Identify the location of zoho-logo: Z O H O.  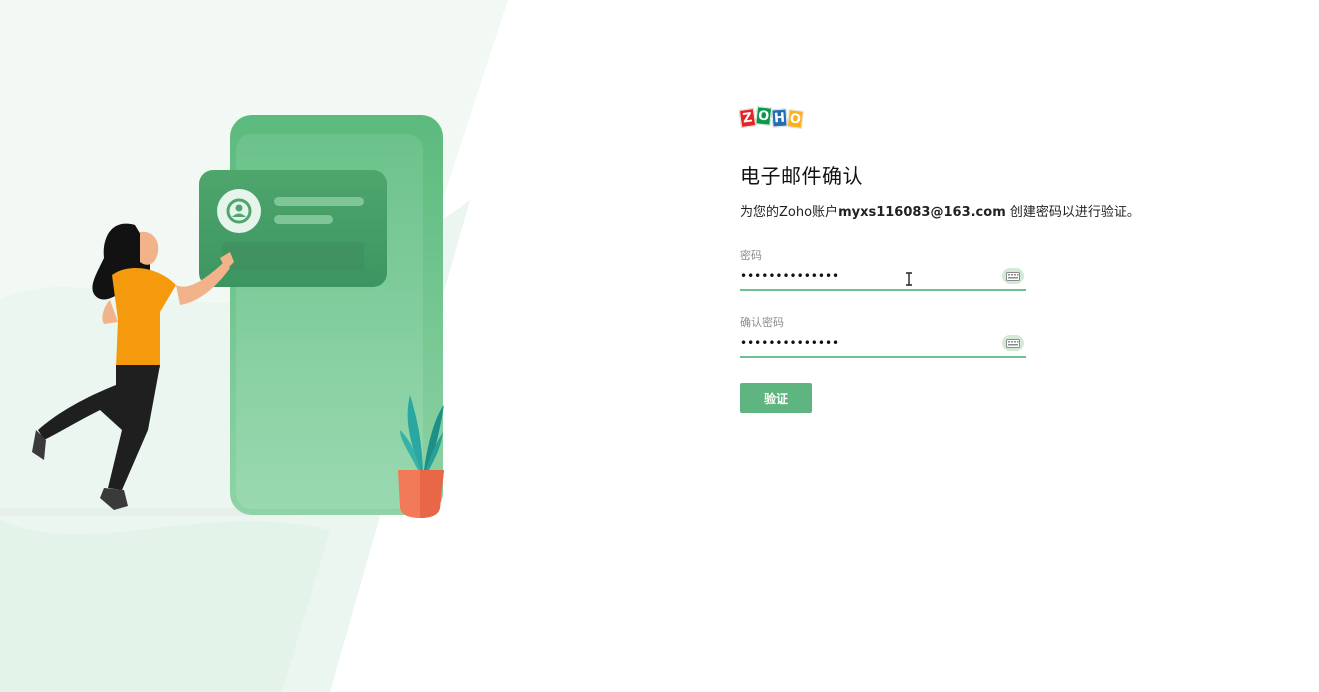
(949, 118).